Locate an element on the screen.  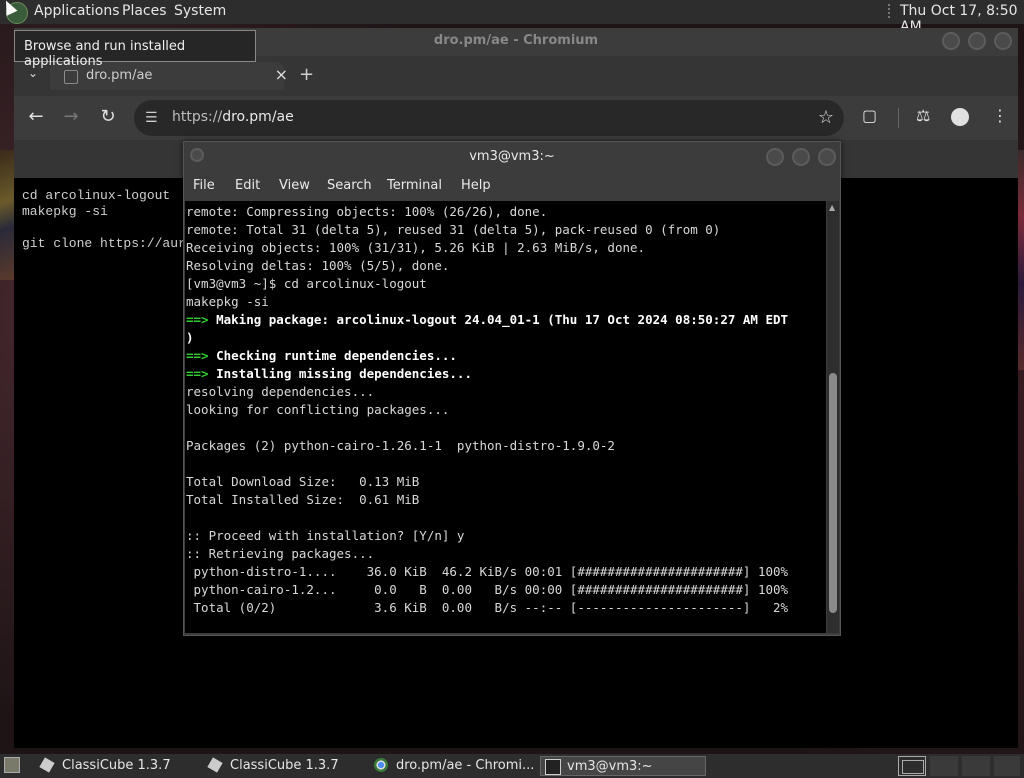
labs-flask-icon: ⚖ is located at coordinates (923, 115).